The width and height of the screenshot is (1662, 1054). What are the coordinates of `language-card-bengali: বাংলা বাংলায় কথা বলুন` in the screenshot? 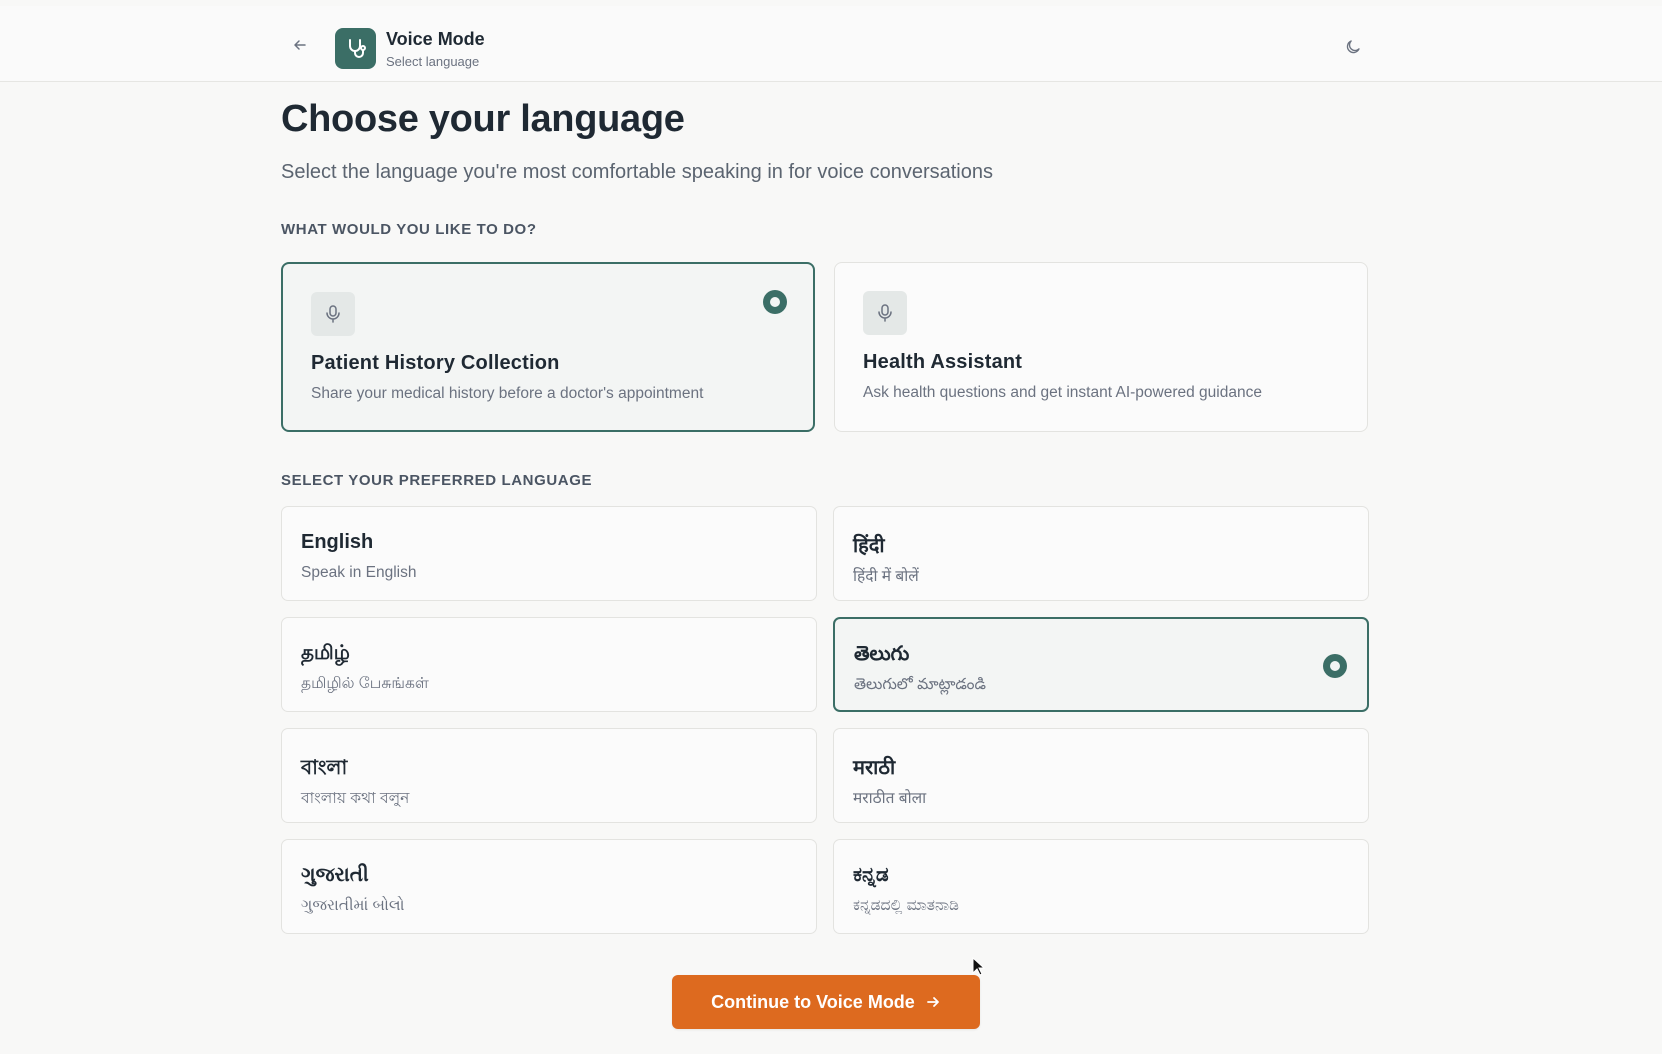 It's located at (549, 775).